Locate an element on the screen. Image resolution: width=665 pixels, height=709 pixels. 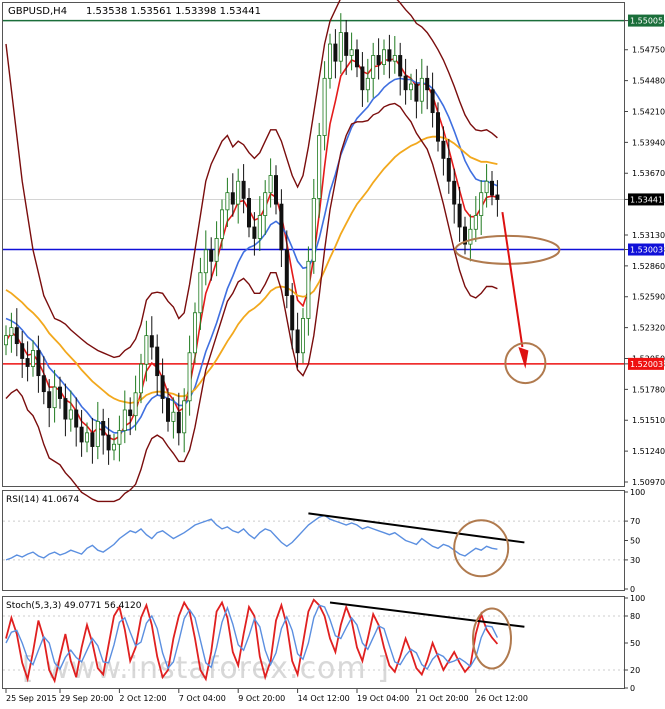
x-tick-label: 19 Oct 04:00 is located at coordinates (383, 698).